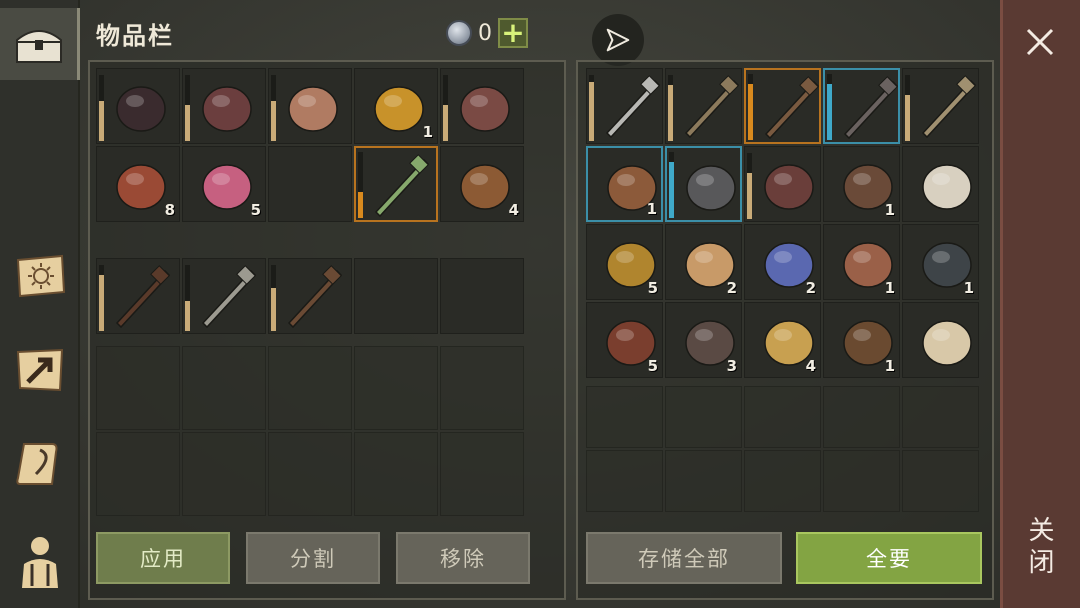 The height and width of the screenshot is (608, 1080). I want to click on chainmail-gloves-icon, so click(227, 109).